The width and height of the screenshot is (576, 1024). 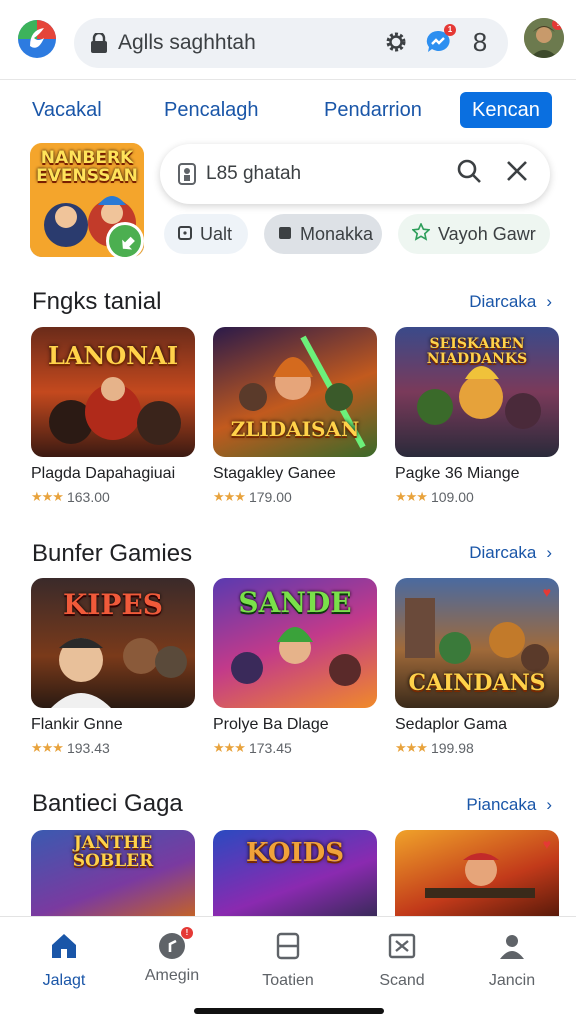 I want to click on rating-value: 179.00, so click(x=270, y=497).